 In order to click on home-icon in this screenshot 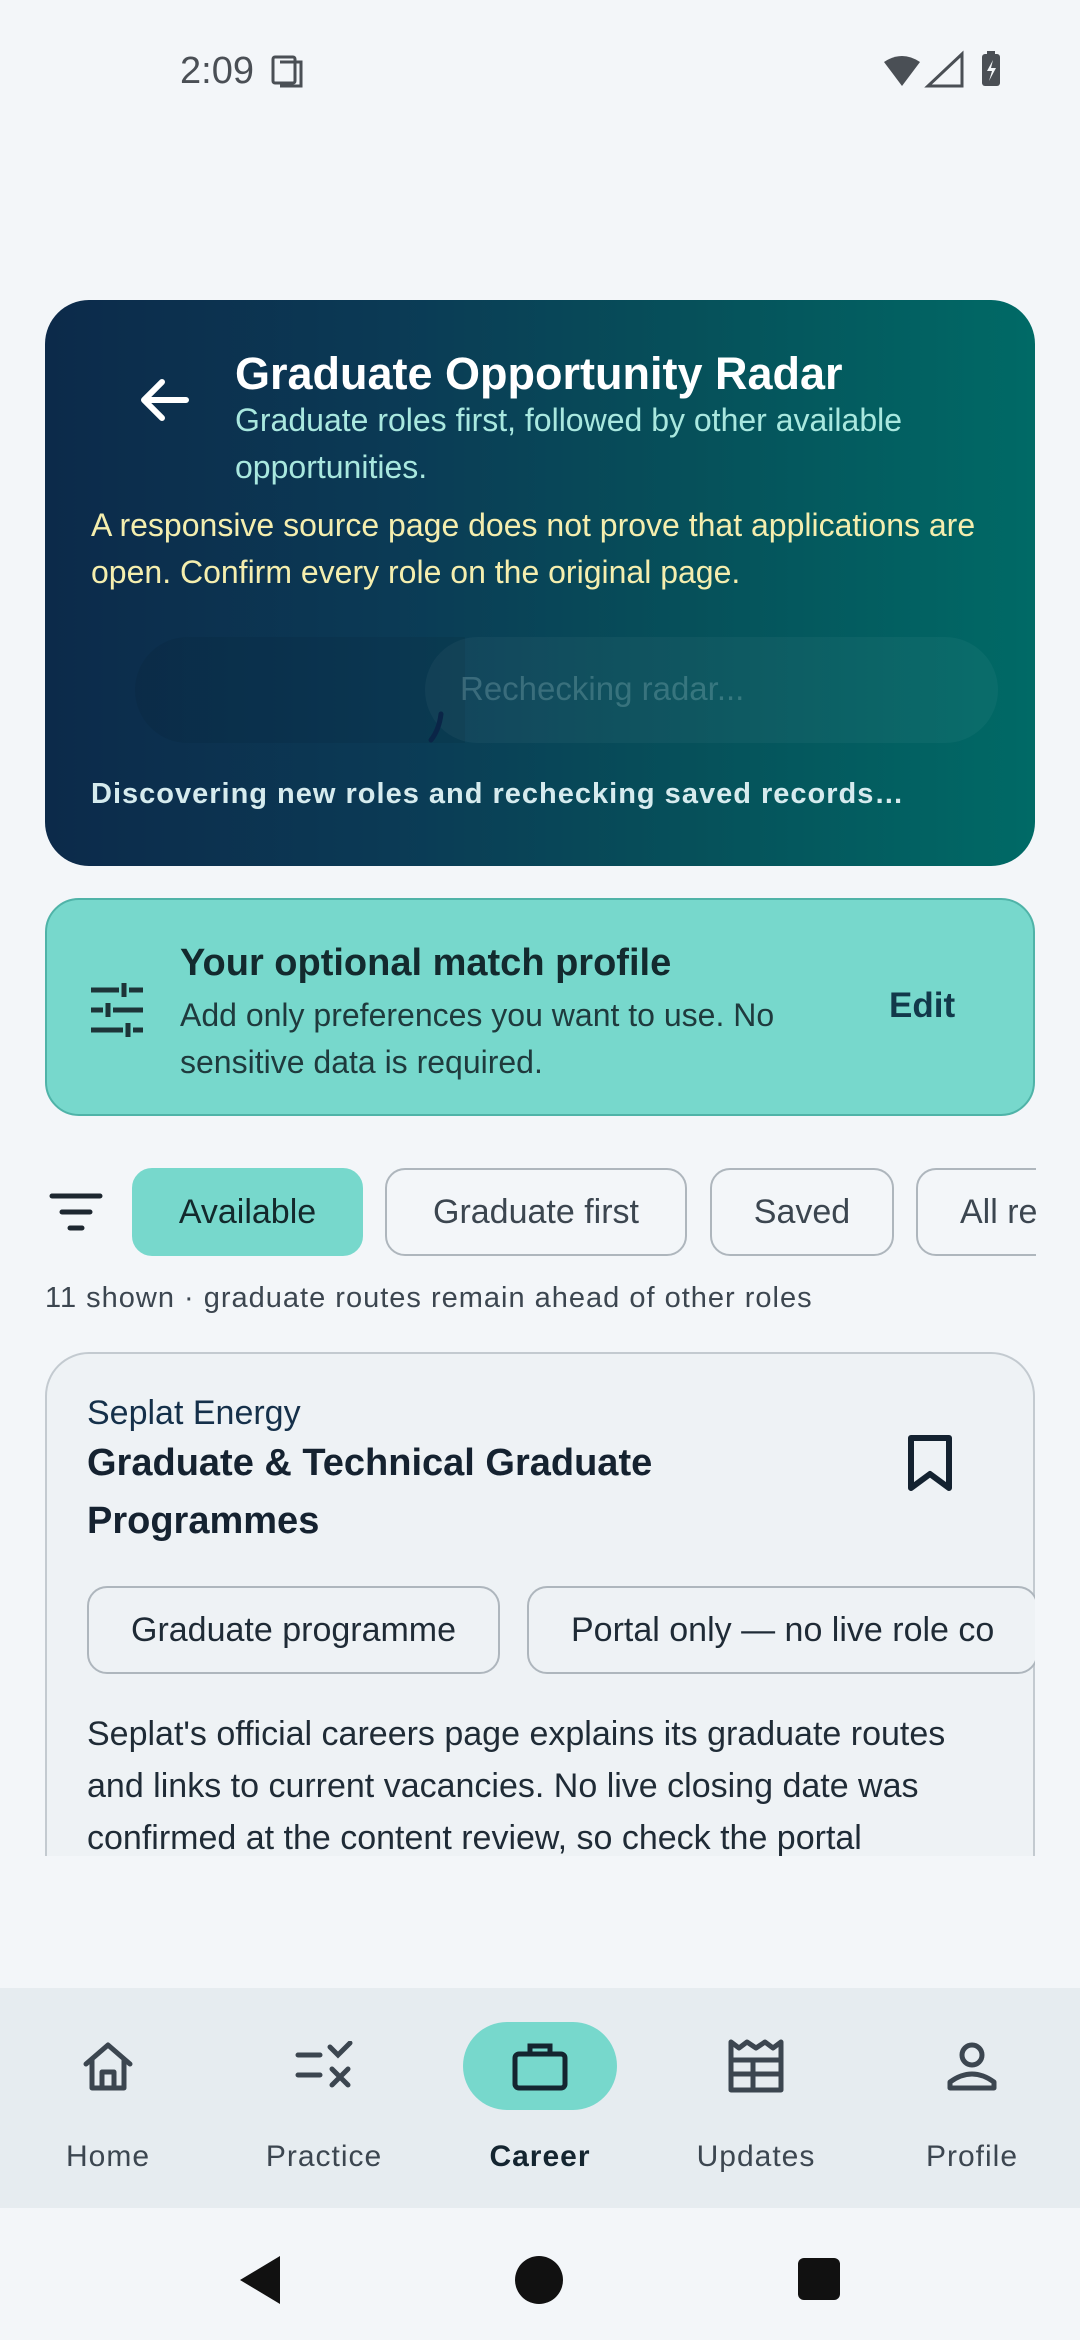, I will do `click(108, 2066)`.